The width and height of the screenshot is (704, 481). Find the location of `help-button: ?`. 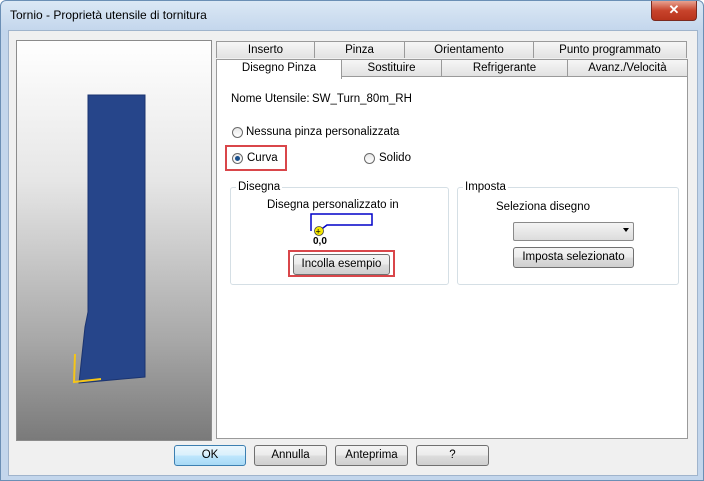

help-button: ? is located at coordinates (452, 455).